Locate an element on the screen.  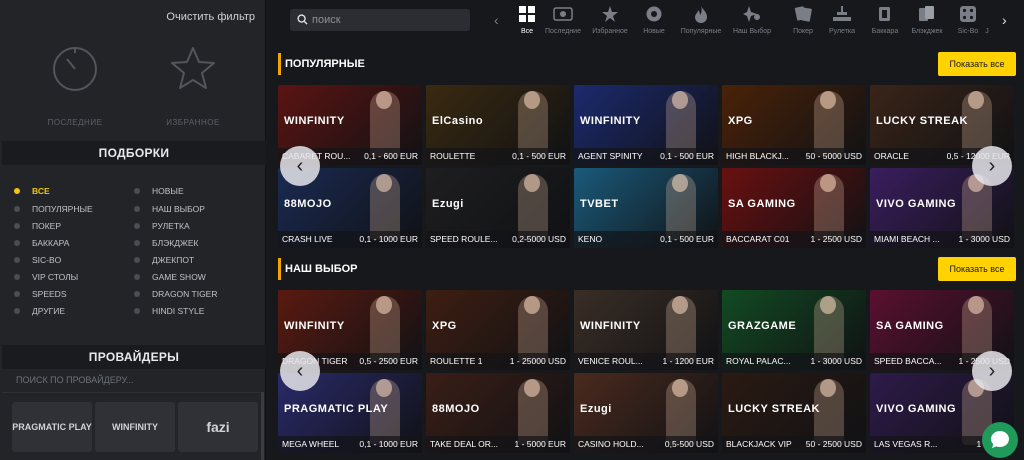
provider-pragmatic-play: PRAGMATIC PLAY is located at coordinates (52, 427).